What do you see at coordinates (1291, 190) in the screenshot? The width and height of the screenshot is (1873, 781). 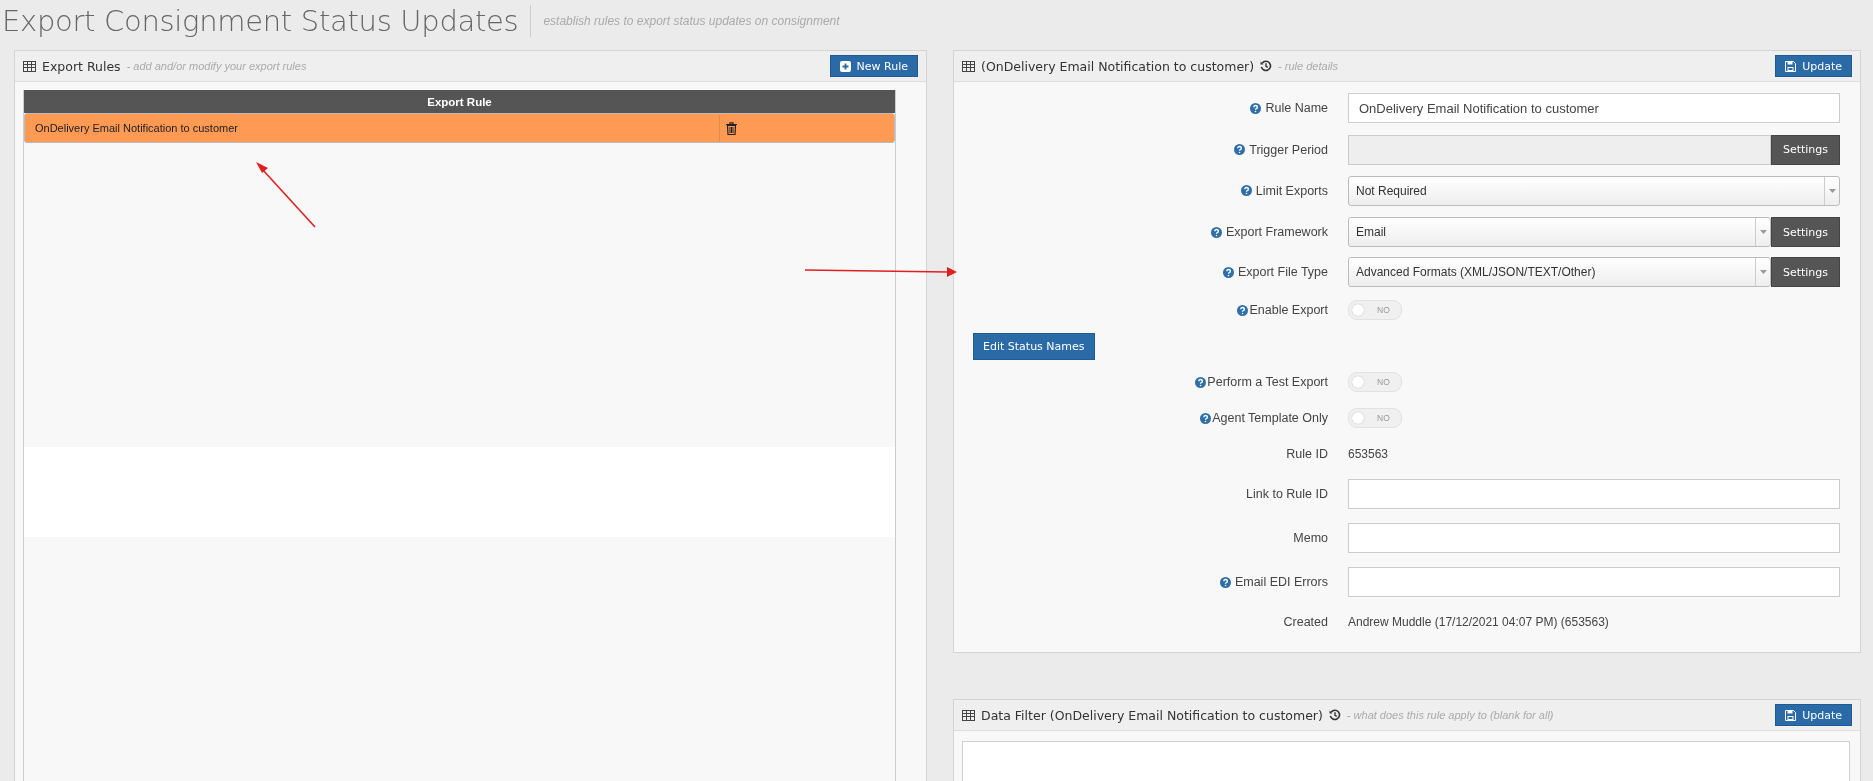 I see `field-label: Limit Exports` at bounding box center [1291, 190].